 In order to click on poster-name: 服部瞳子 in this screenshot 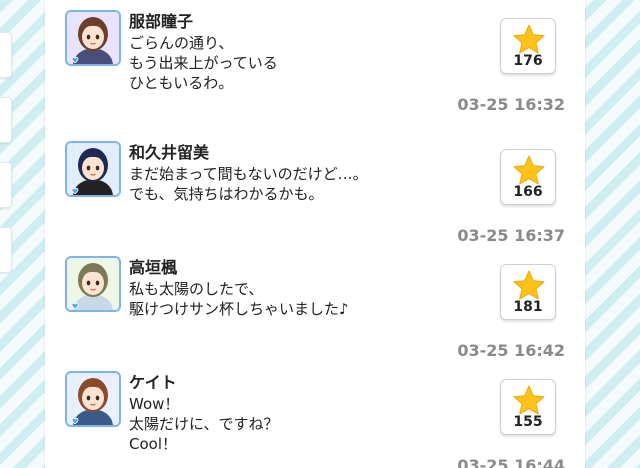, I will do `click(161, 21)`.